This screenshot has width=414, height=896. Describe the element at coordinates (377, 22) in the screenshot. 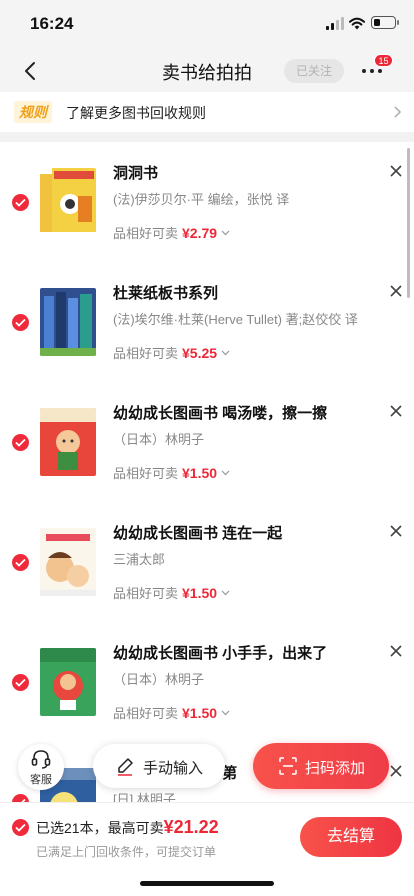

I see `battery-level` at that location.